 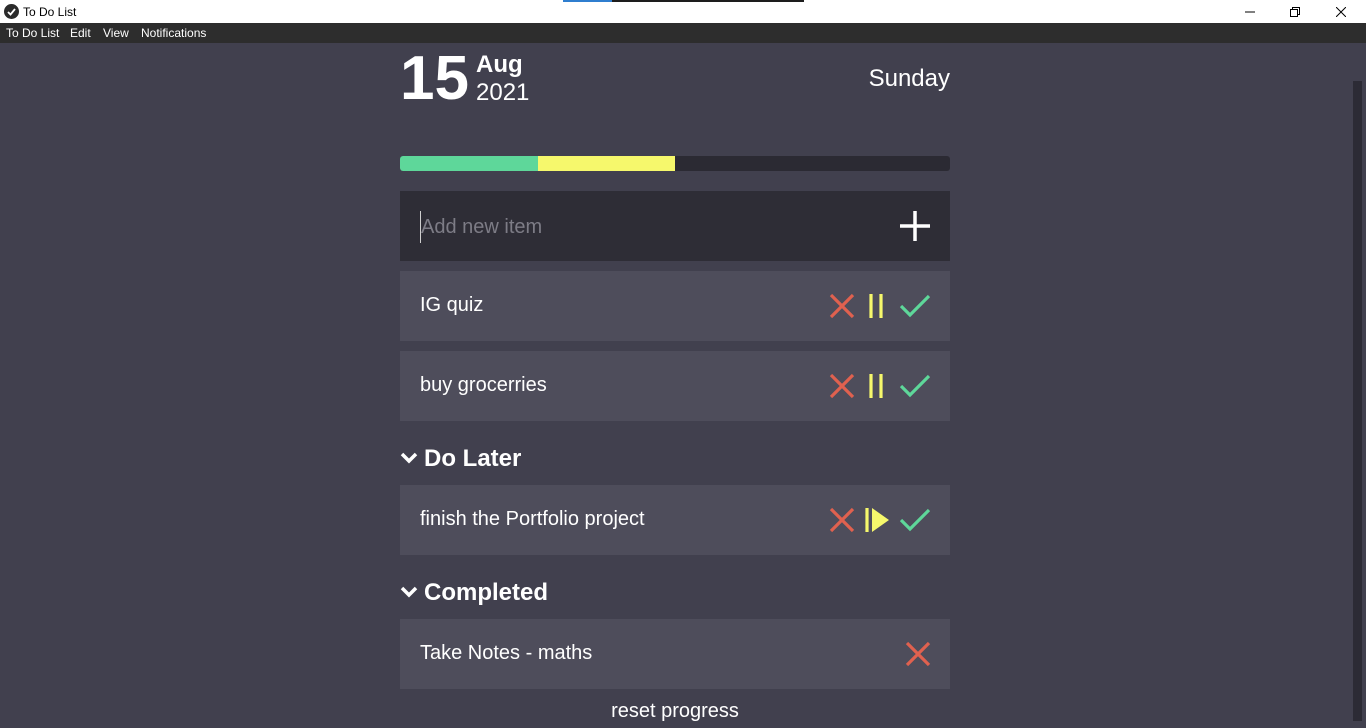 I want to click on add-item-box, so click(x=675, y=226).